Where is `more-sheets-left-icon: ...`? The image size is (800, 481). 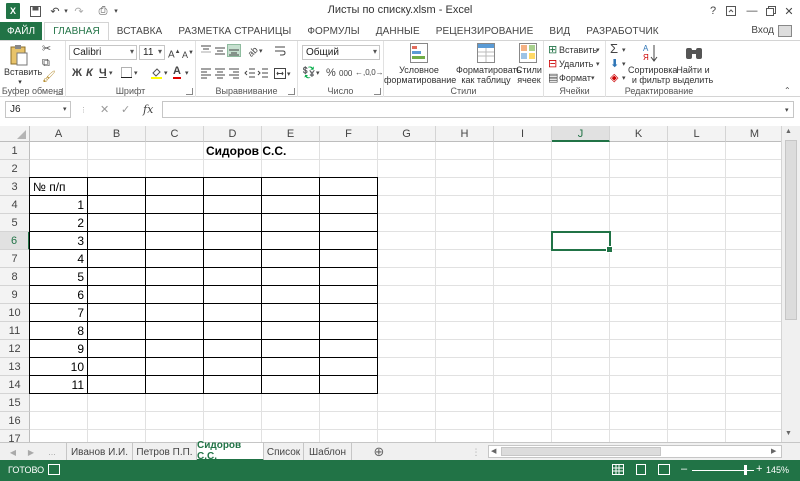 more-sheets-left-icon: ... is located at coordinates (52, 452).